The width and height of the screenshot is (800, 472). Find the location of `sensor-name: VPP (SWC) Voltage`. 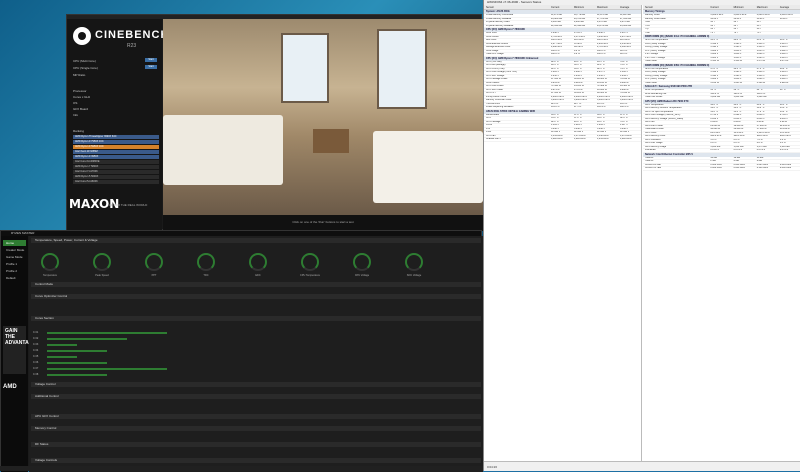

sensor-name: VPP (SWC) Voltage is located at coordinates (655, 79).